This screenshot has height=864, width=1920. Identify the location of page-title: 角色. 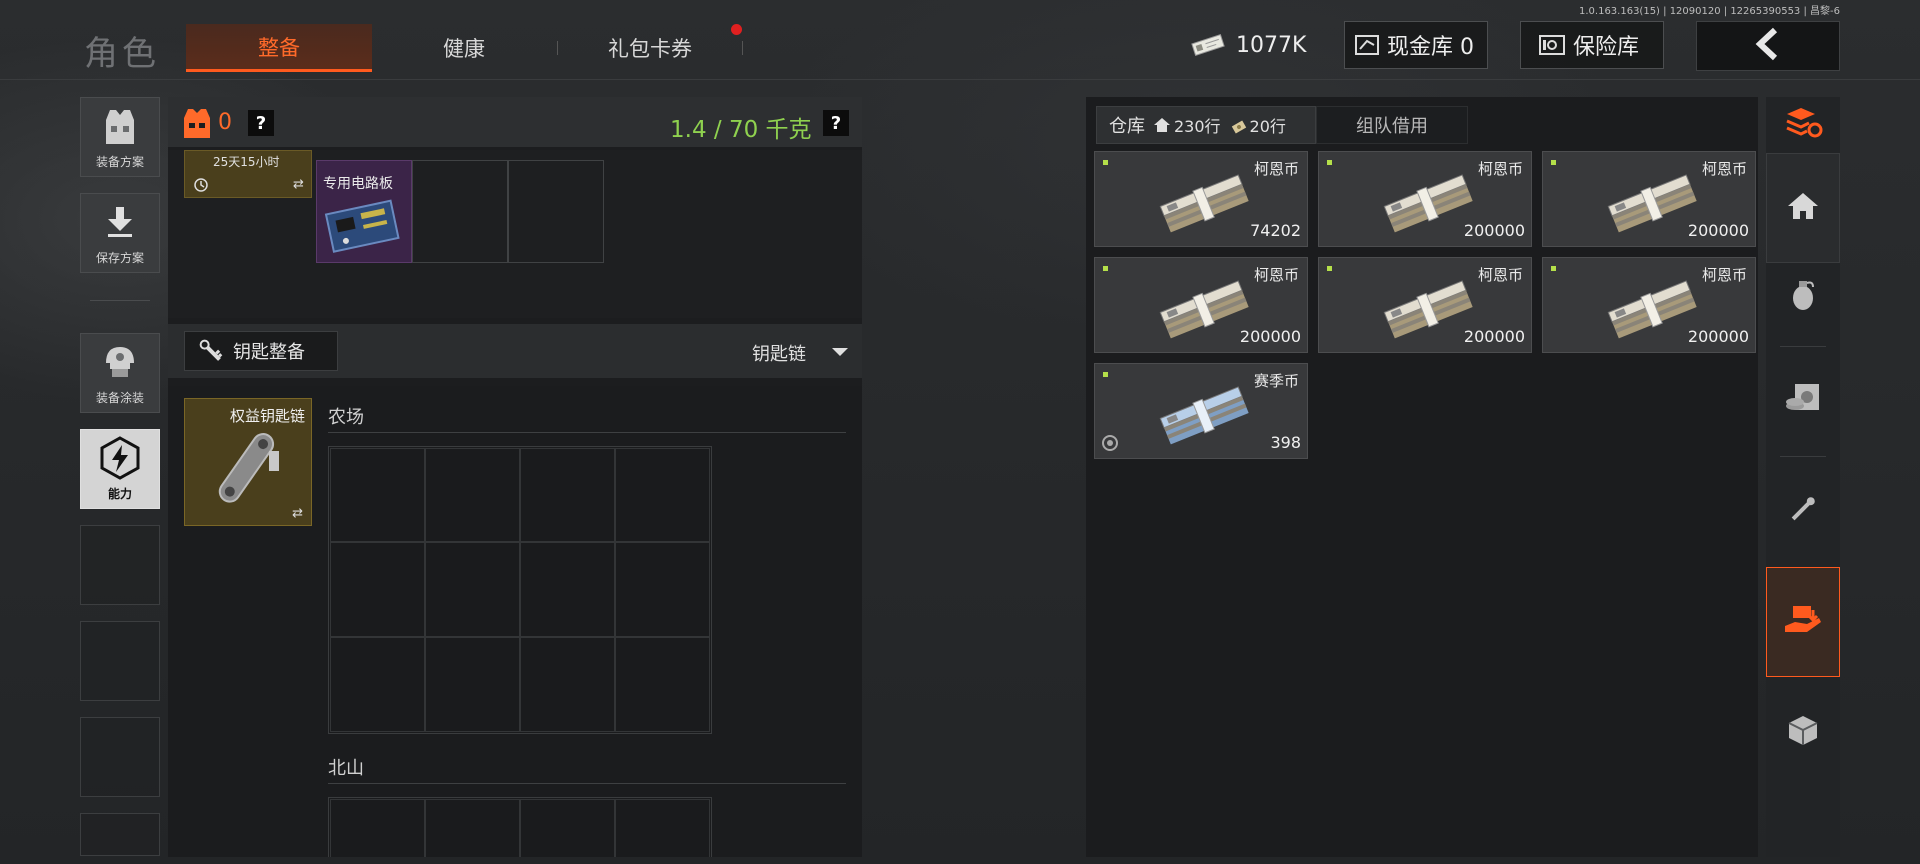
(122, 54).